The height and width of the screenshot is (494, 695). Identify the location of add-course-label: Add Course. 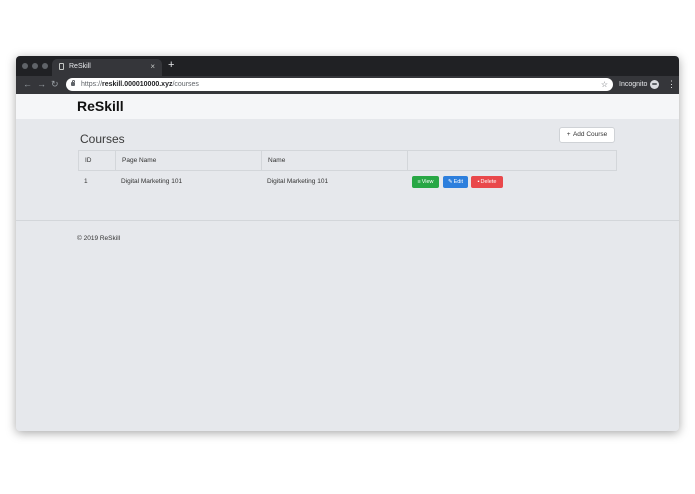
(590, 134).